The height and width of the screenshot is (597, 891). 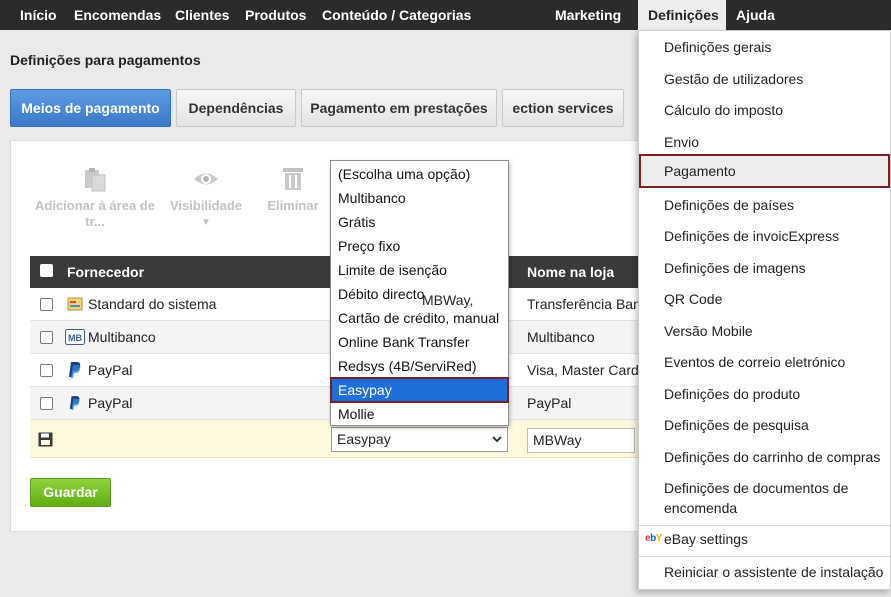 What do you see at coordinates (46, 270) in the screenshot?
I see `select-all-checkbox` at bounding box center [46, 270].